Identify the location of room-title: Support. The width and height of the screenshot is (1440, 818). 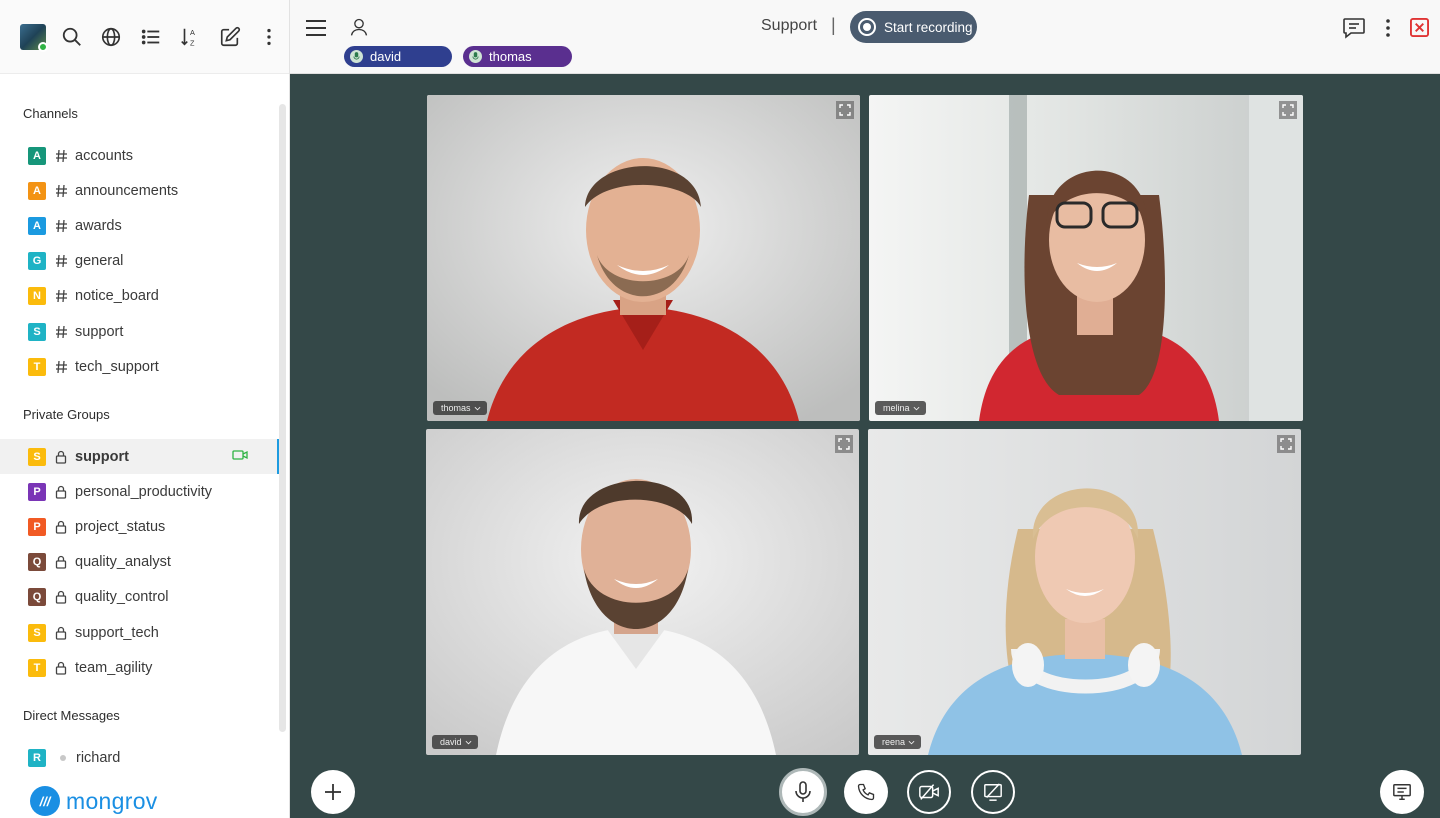
(789, 25).